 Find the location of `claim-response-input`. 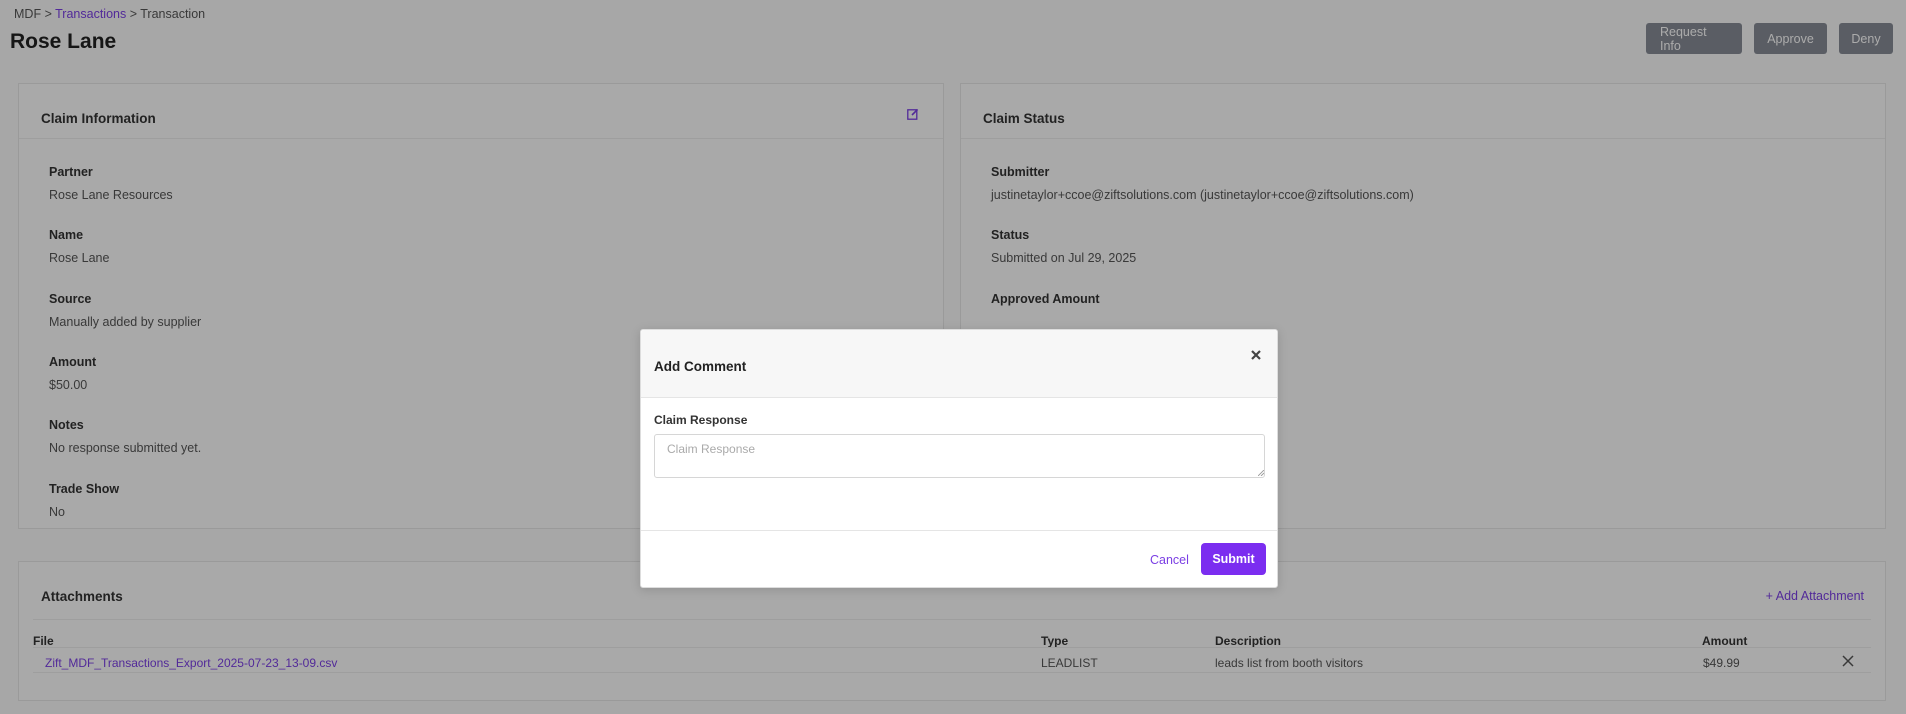

claim-response-input is located at coordinates (959, 456).